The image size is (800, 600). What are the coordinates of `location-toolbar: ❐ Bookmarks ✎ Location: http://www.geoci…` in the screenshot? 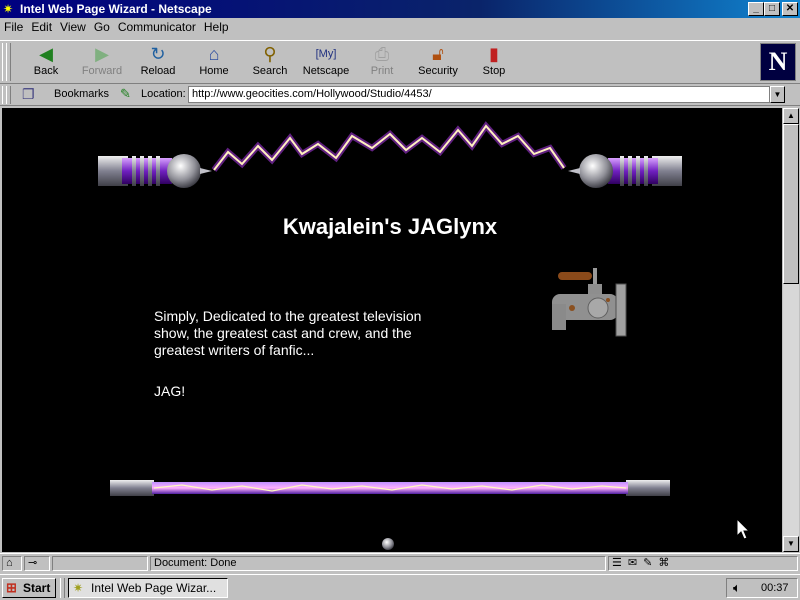 It's located at (400, 95).